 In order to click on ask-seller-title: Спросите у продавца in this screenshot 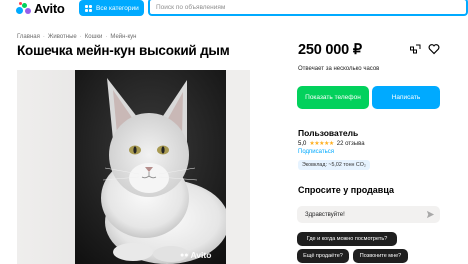, I will do `click(346, 190)`.